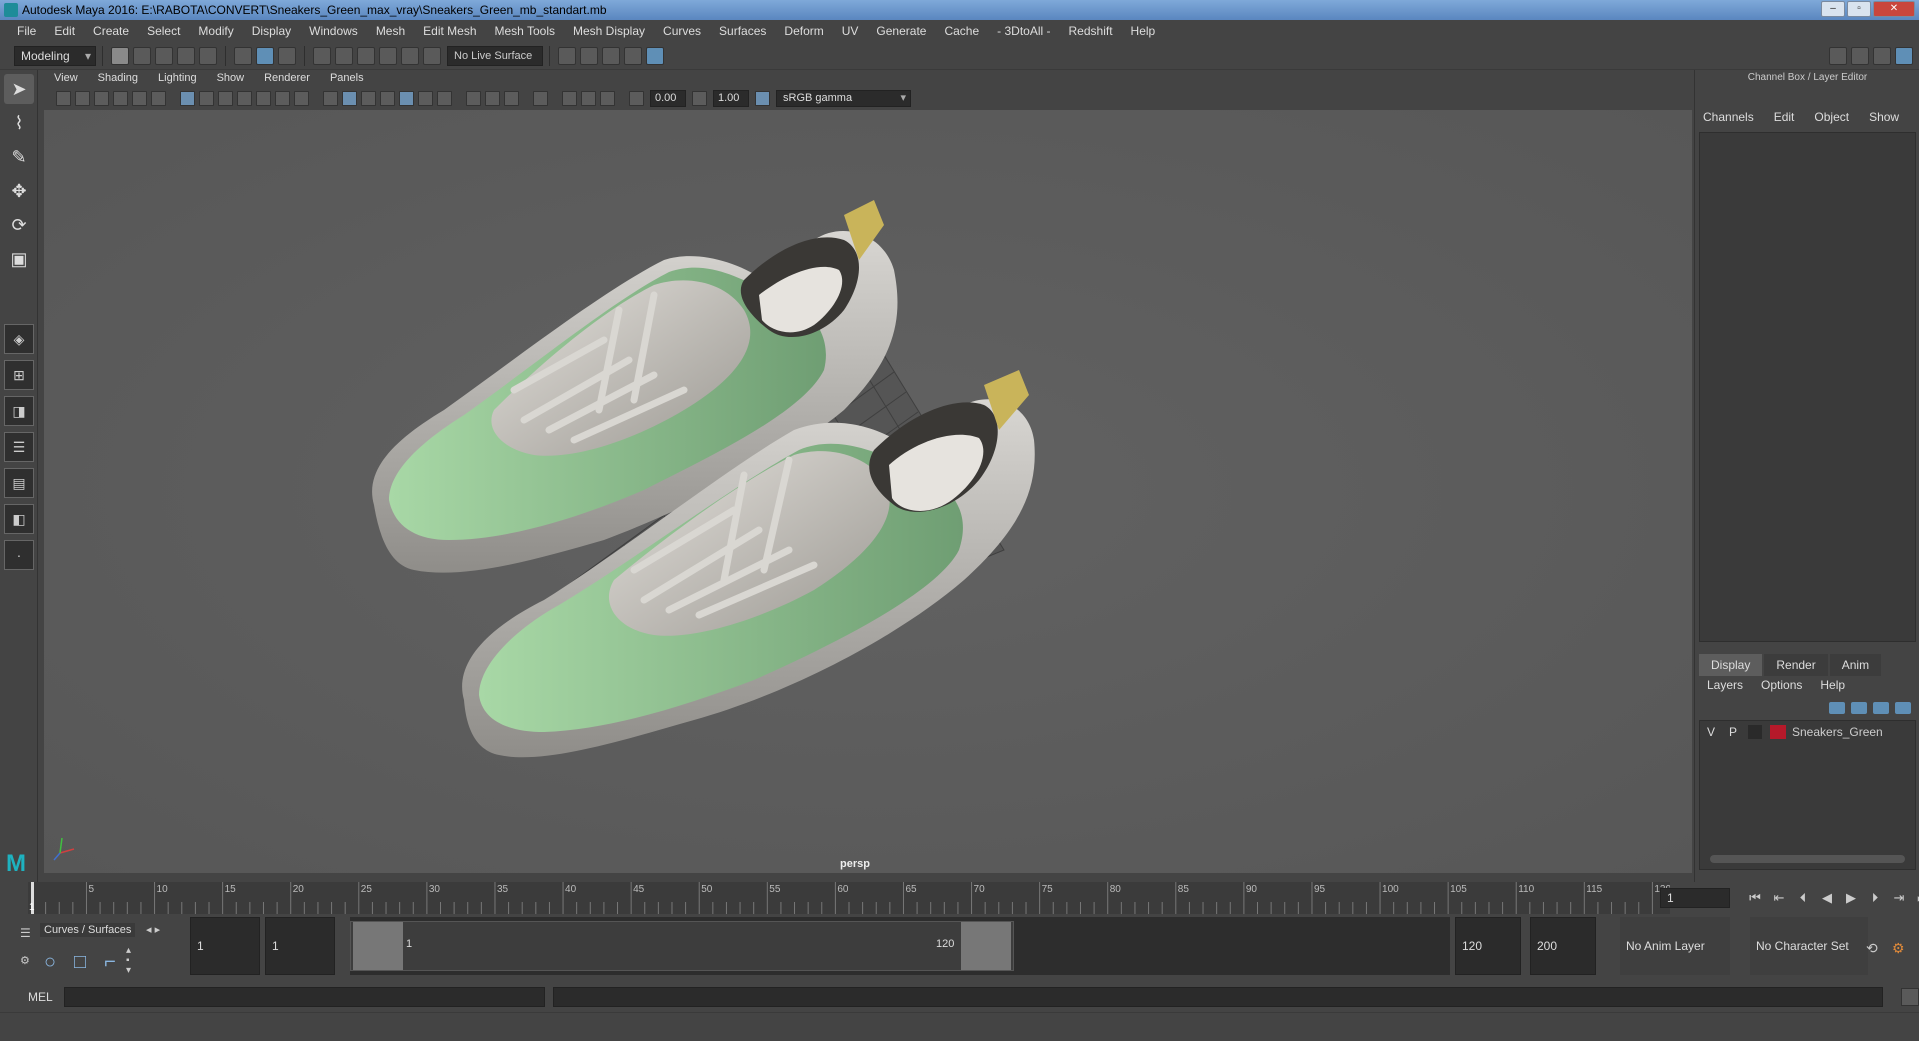 Image resolution: width=1919 pixels, height=1041 pixels. Describe the element at coordinates (1695, 898) in the screenshot. I see `current-frame-field: 1` at that location.